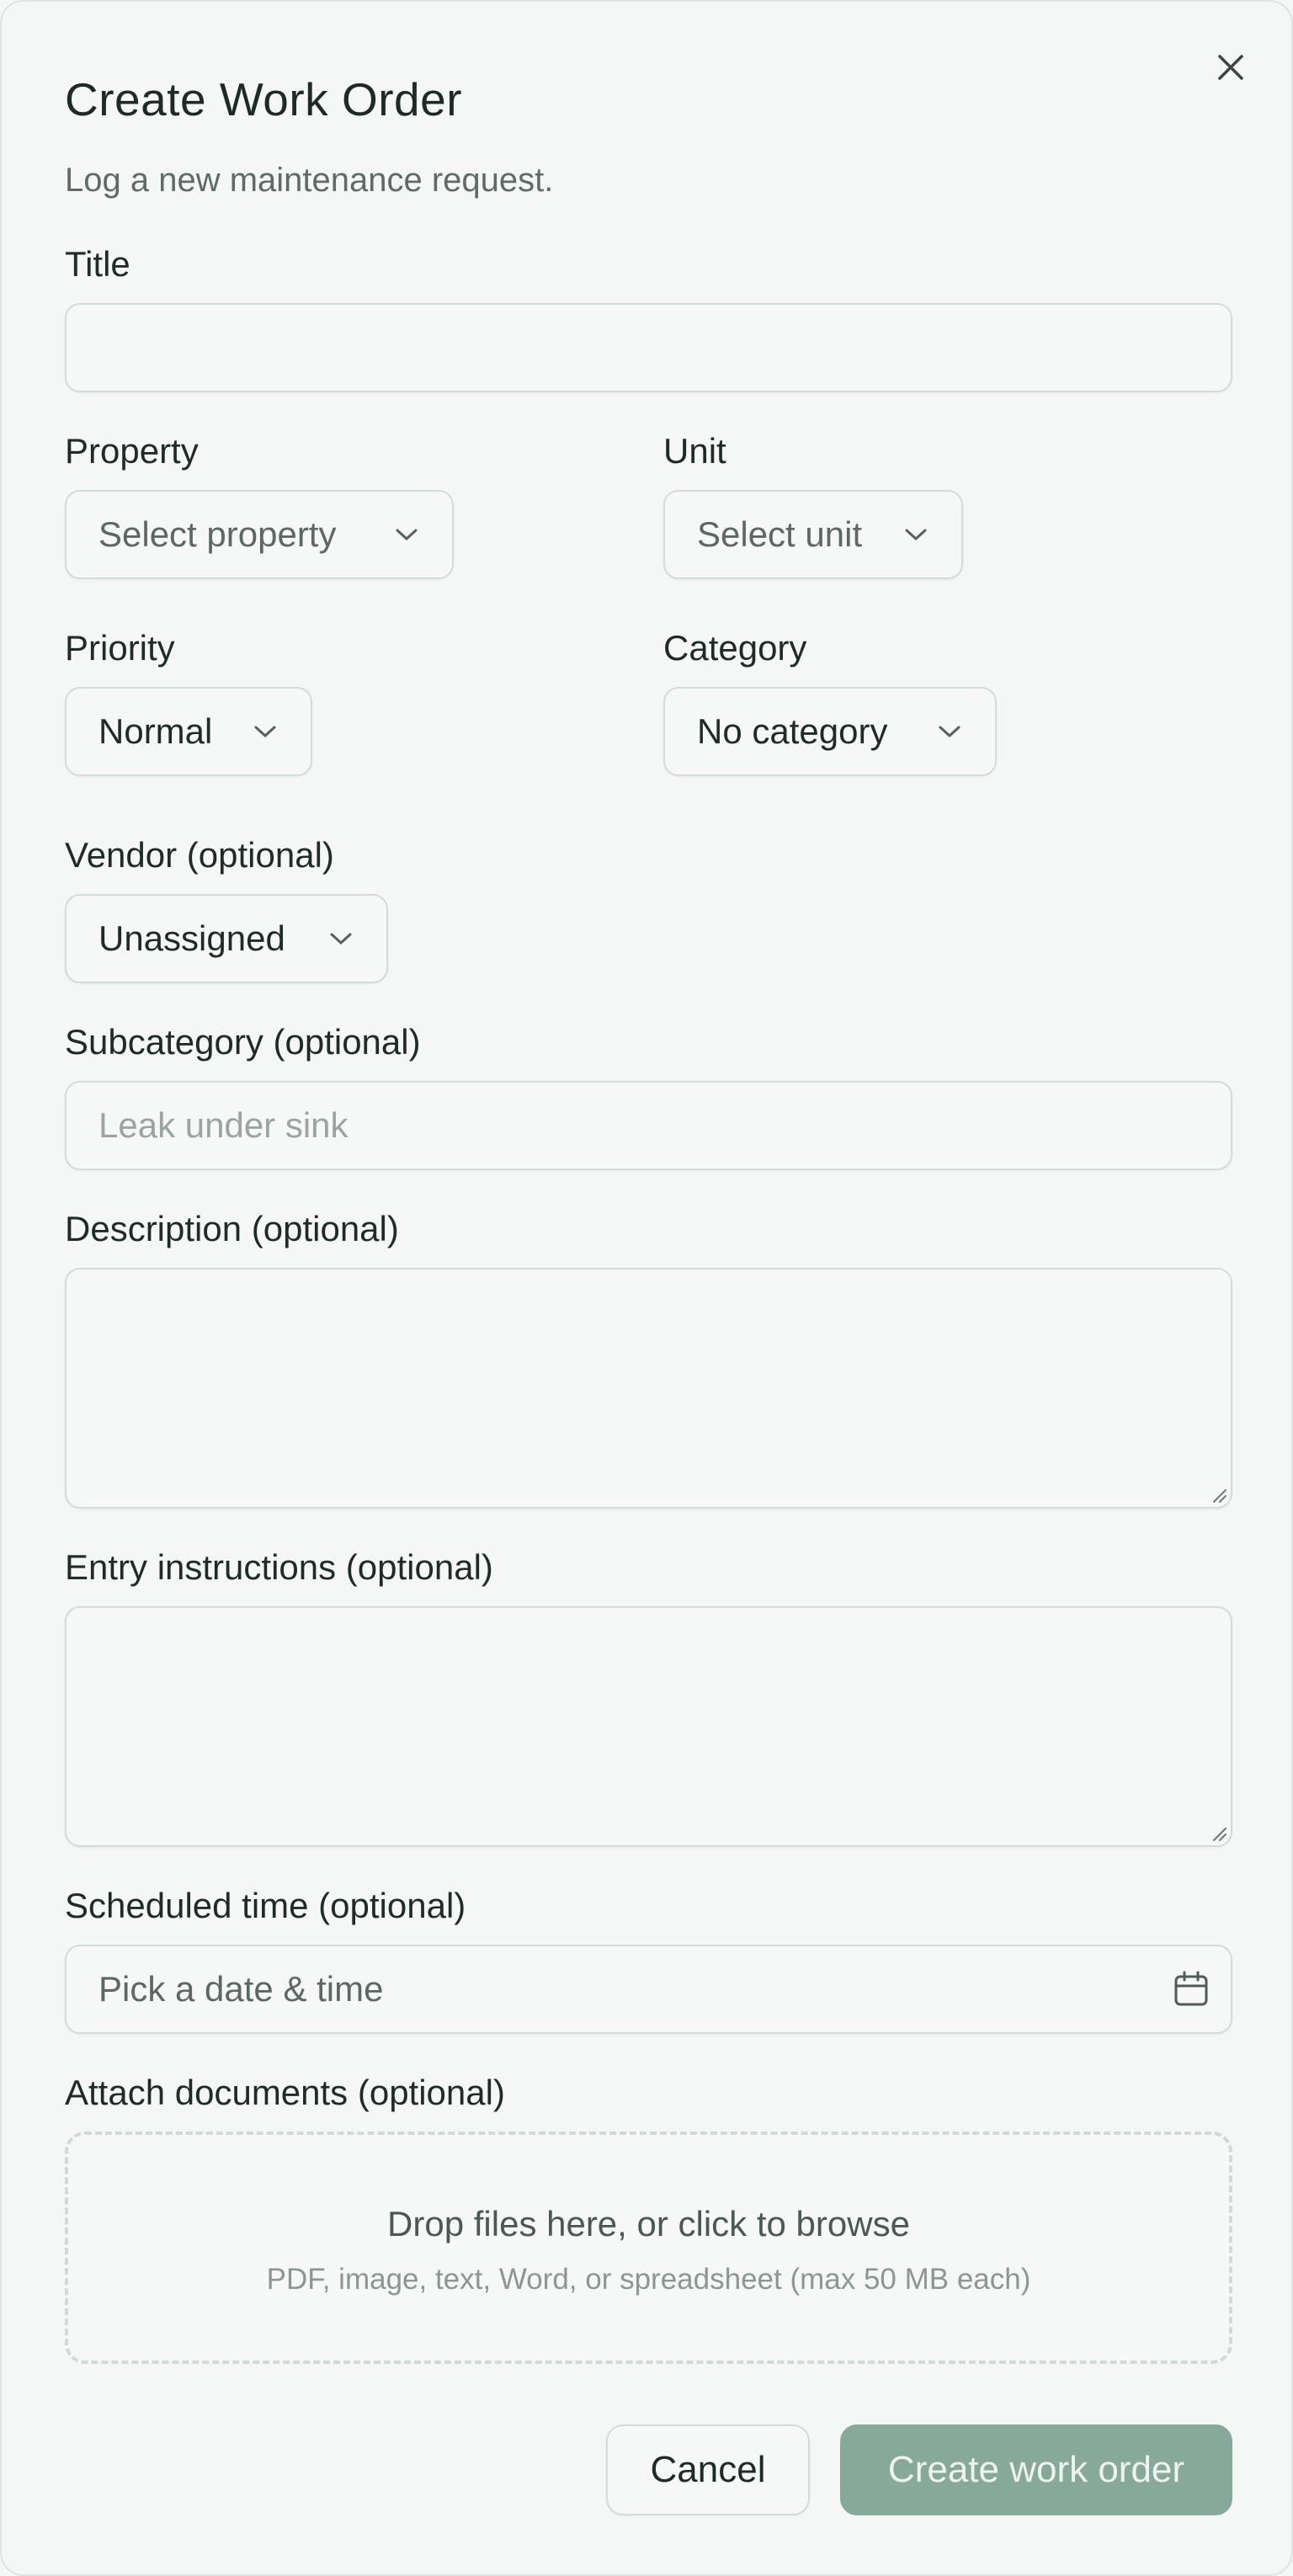 This screenshot has width=1293, height=2576. Describe the element at coordinates (648, 1389) in the screenshot. I see `description-textarea` at that location.